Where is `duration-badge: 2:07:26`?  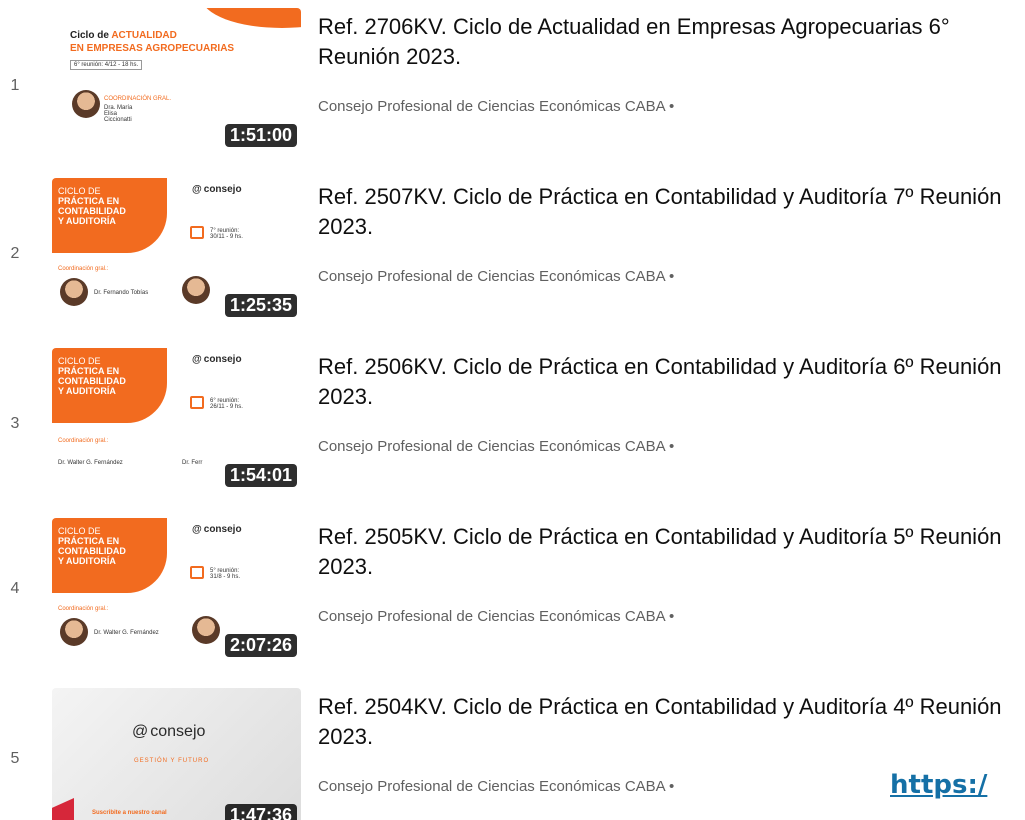 duration-badge: 2:07:26 is located at coordinates (260, 645).